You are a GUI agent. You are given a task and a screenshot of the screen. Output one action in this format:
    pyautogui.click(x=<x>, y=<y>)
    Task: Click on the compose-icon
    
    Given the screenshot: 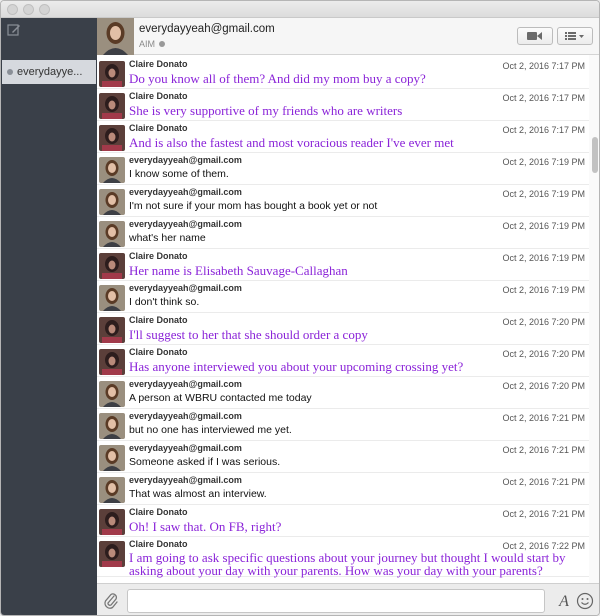 What is the action you would take?
    pyautogui.click(x=14, y=30)
    